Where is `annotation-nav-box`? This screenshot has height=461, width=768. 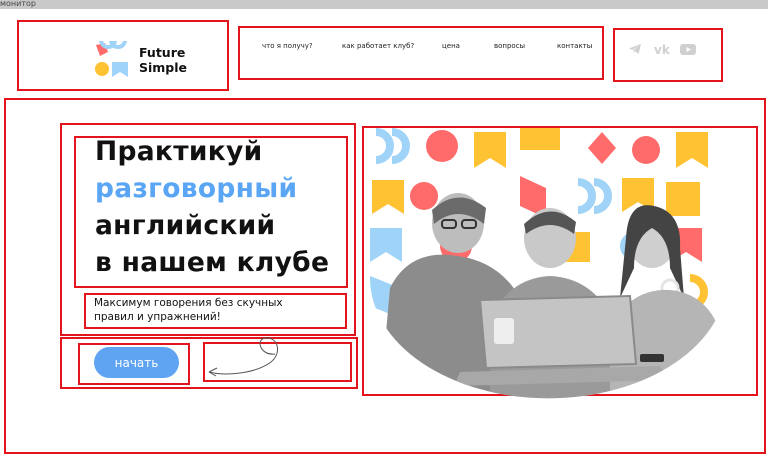 annotation-nav-box is located at coordinates (421, 53).